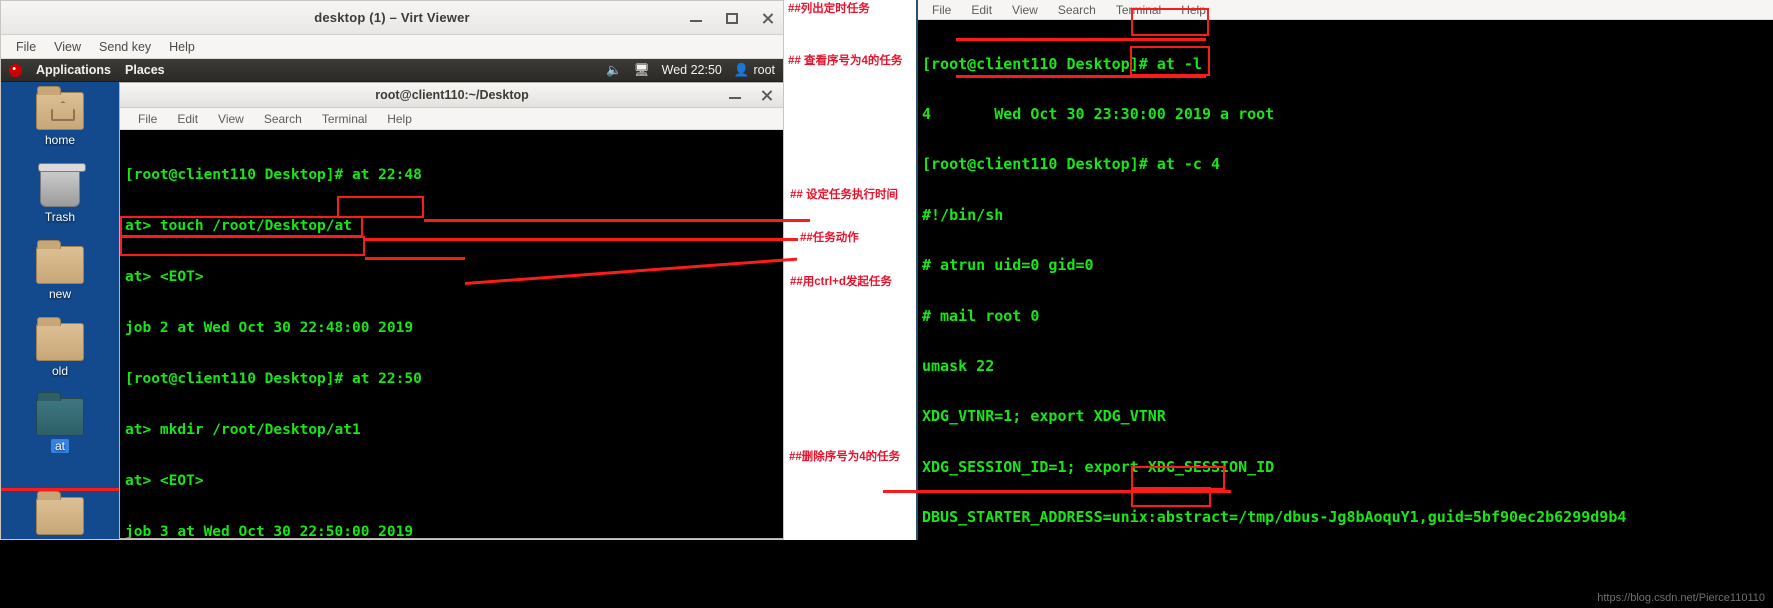 Image resolution: width=1773 pixels, height=608 pixels. I want to click on desktop-icon-trash: Trash, so click(60, 193).